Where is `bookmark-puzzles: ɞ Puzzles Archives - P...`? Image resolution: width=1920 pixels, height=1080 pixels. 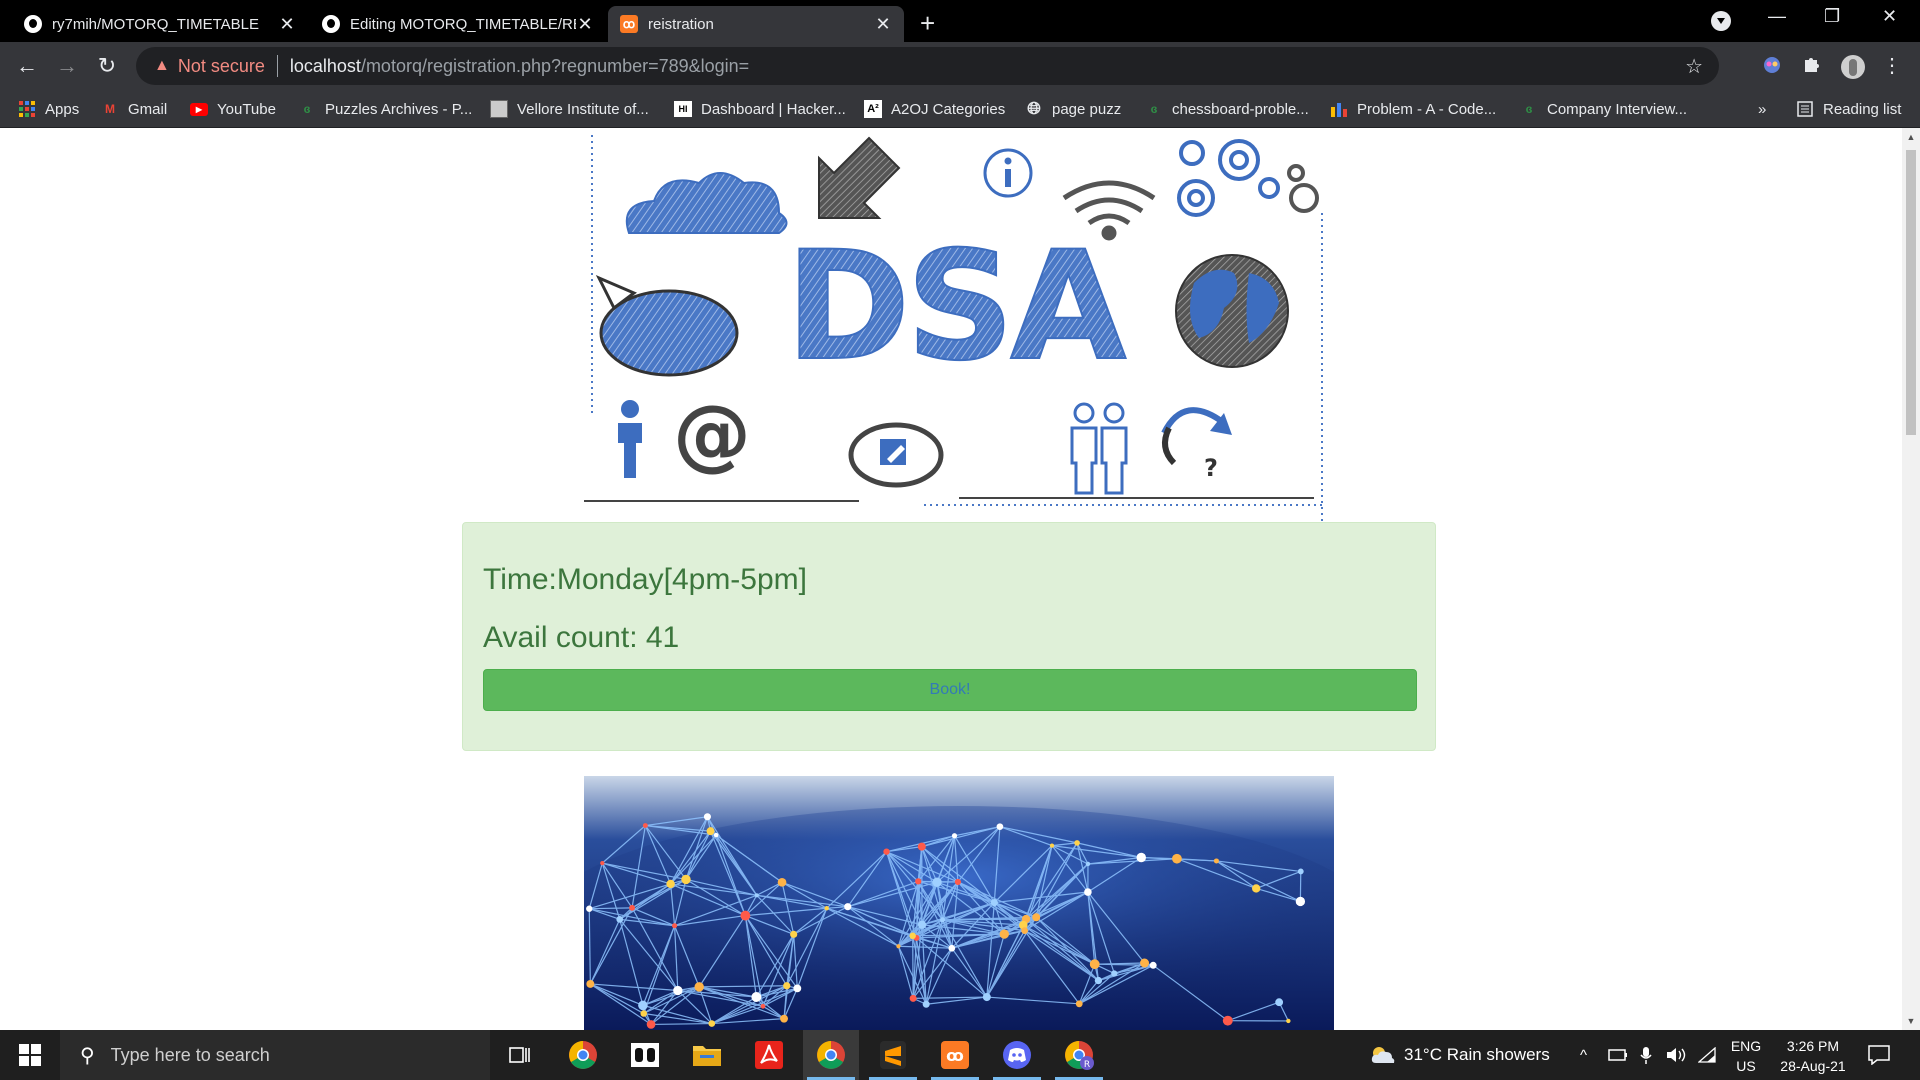 bookmark-puzzles: ɞ Puzzles Archives - P... is located at coordinates (385, 109).